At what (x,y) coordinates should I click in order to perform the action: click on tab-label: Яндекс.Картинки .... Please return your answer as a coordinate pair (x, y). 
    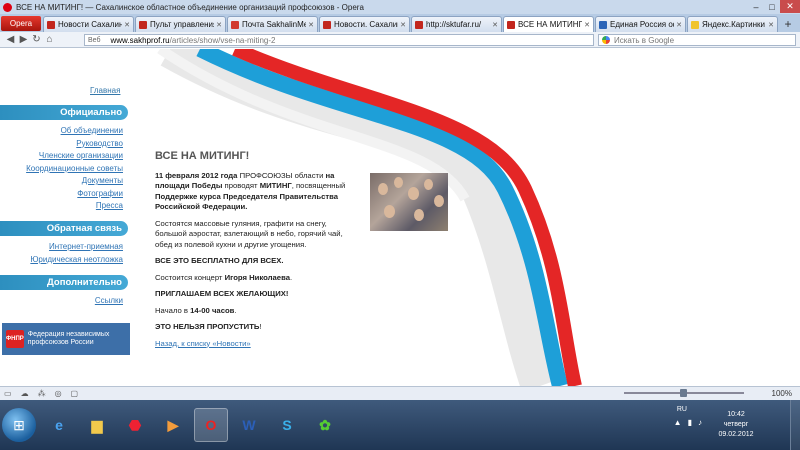
    Looking at the image, I should click on (734, 24).